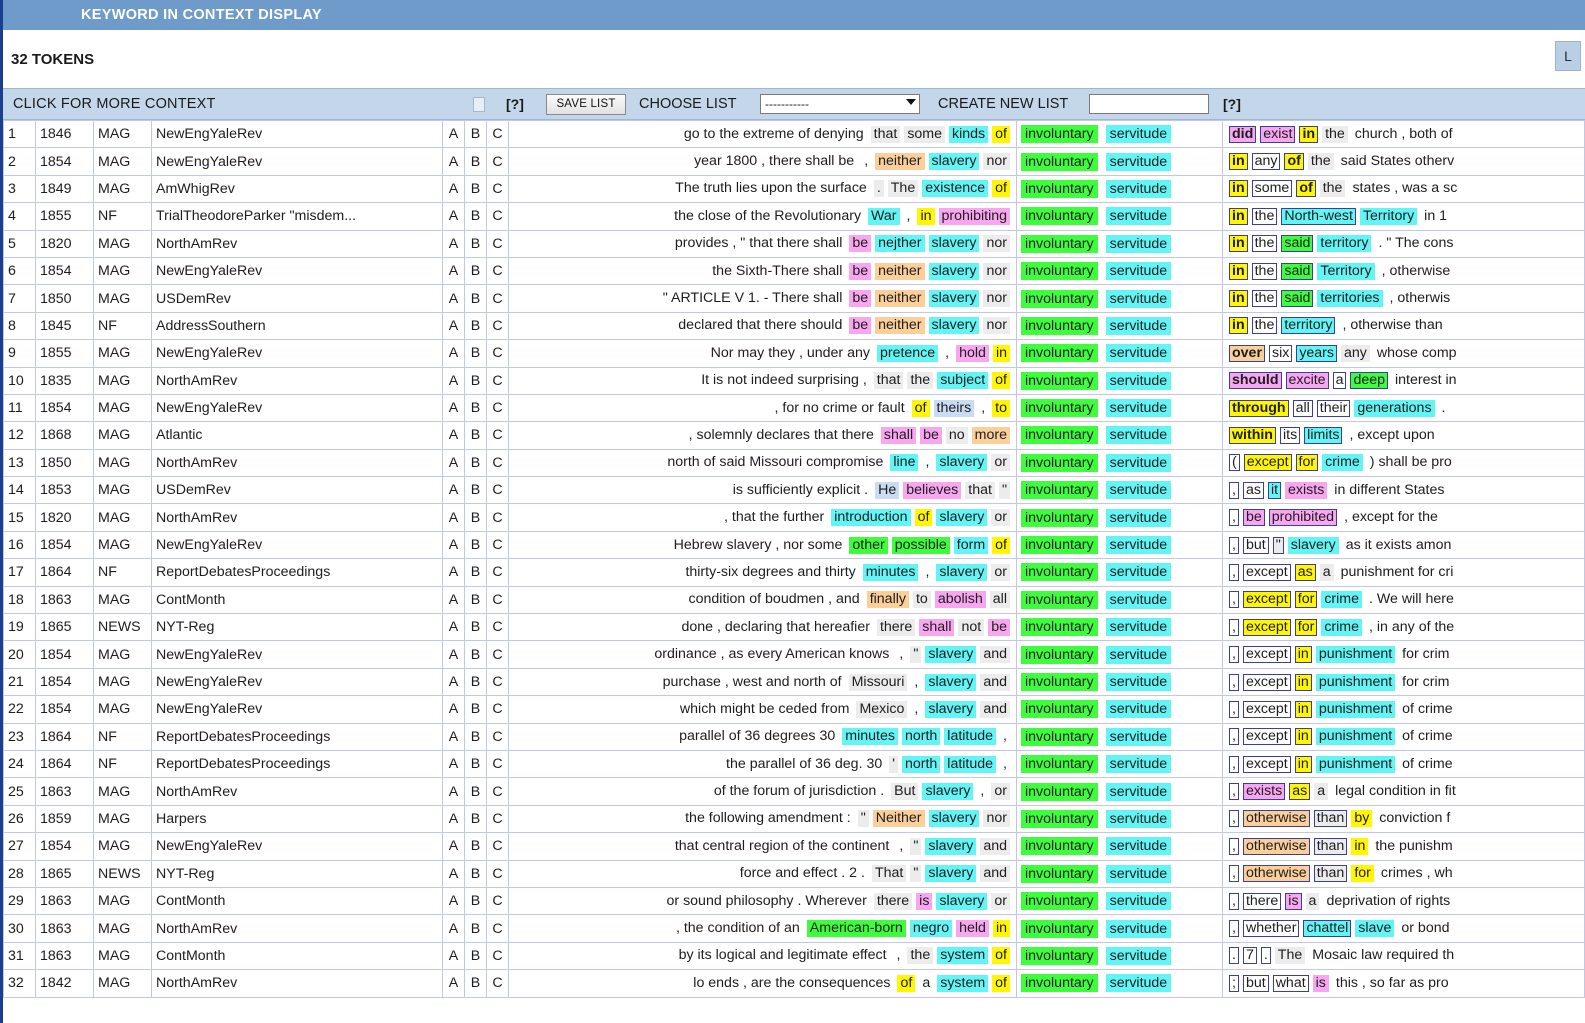  What do you see at coordinates (783, 955) in the screenshot?
I see `left-token-0: by its logical and legitimate effect` at bounding box center [783, 955].